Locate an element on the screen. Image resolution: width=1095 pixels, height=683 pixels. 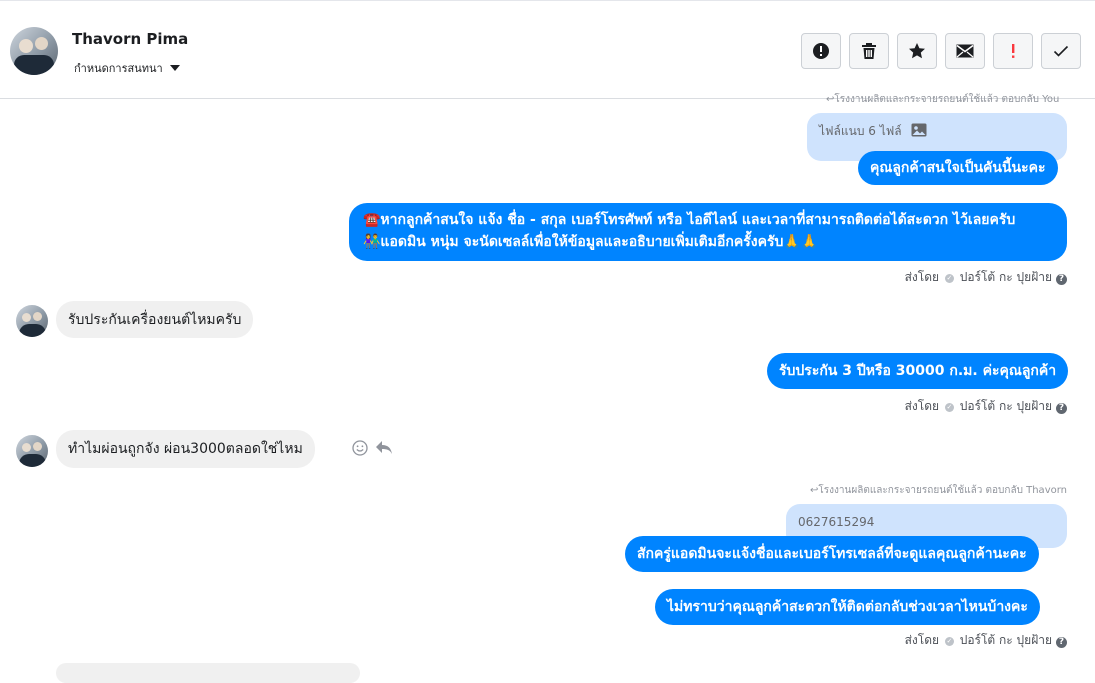
attachment-label: ไฟล์แนบ 6 ไฟล์ is located at coordinates (860, 131).